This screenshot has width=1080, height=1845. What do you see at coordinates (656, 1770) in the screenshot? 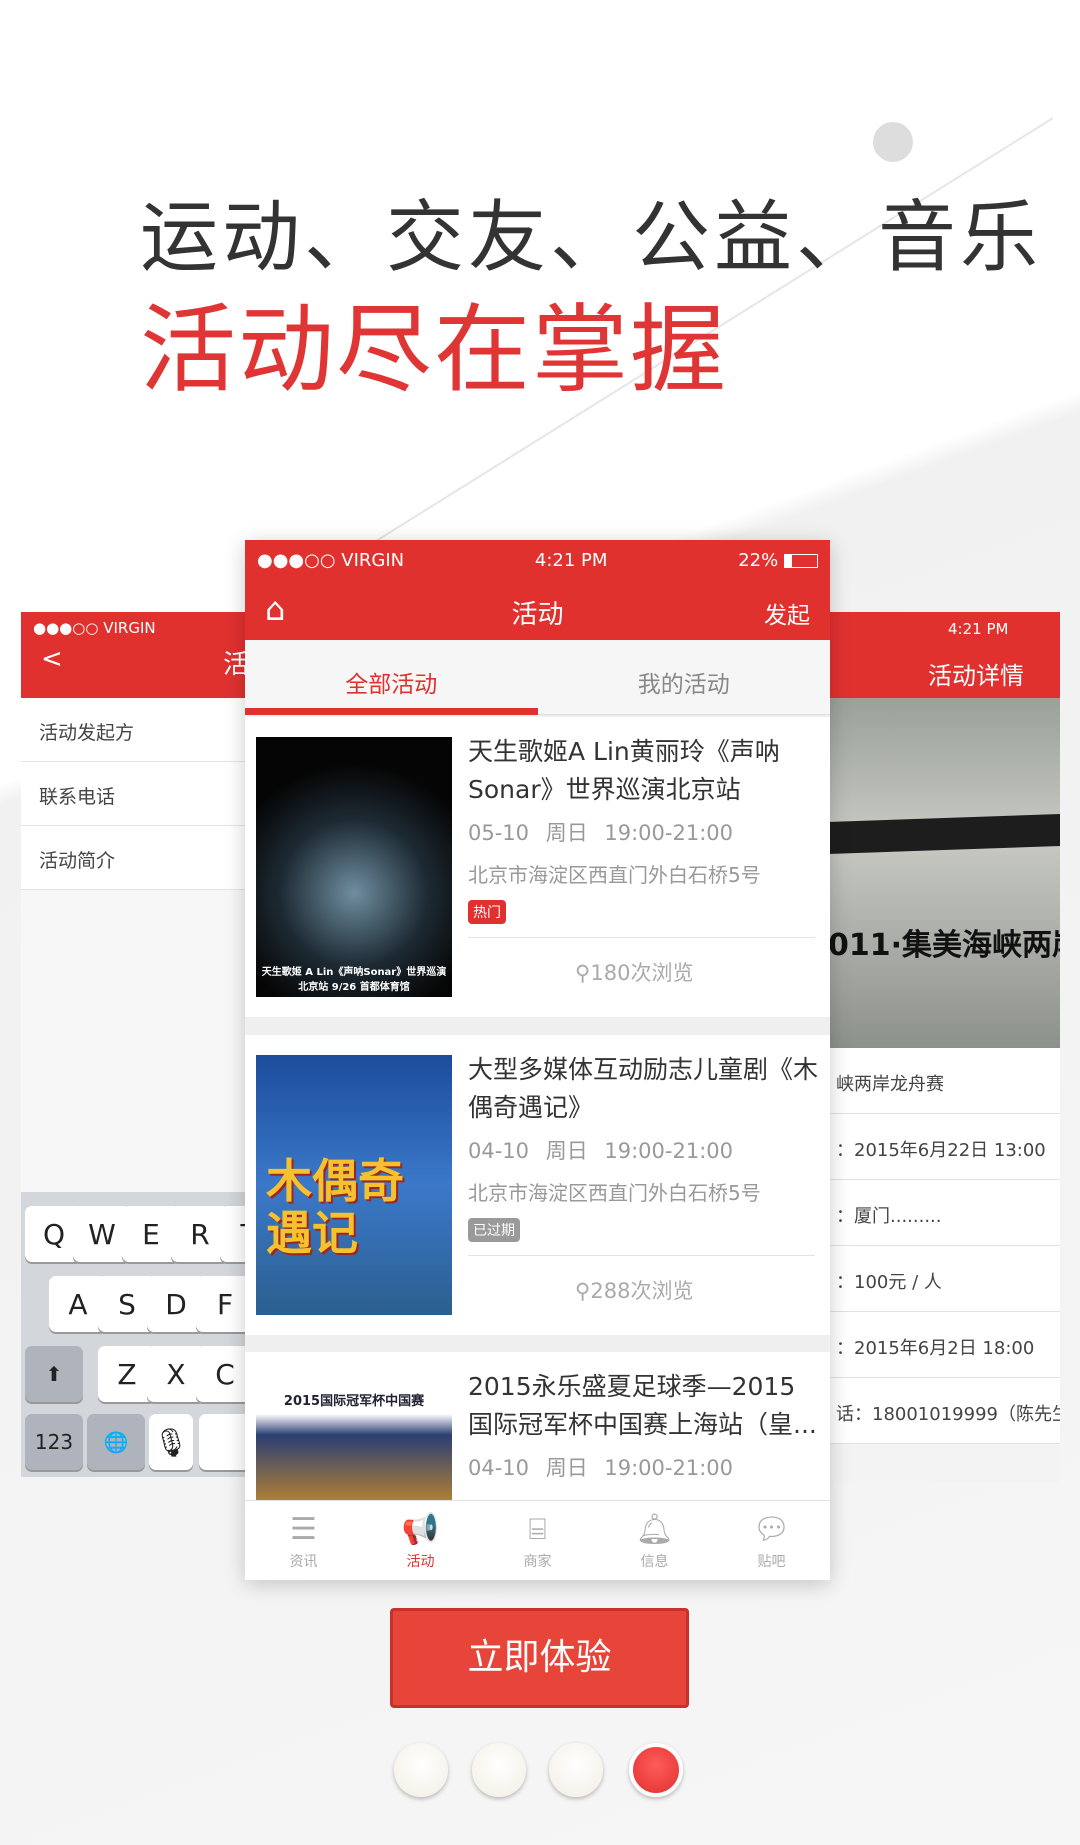
I see `pager-dot-active` at bounding box center [656, 1770].